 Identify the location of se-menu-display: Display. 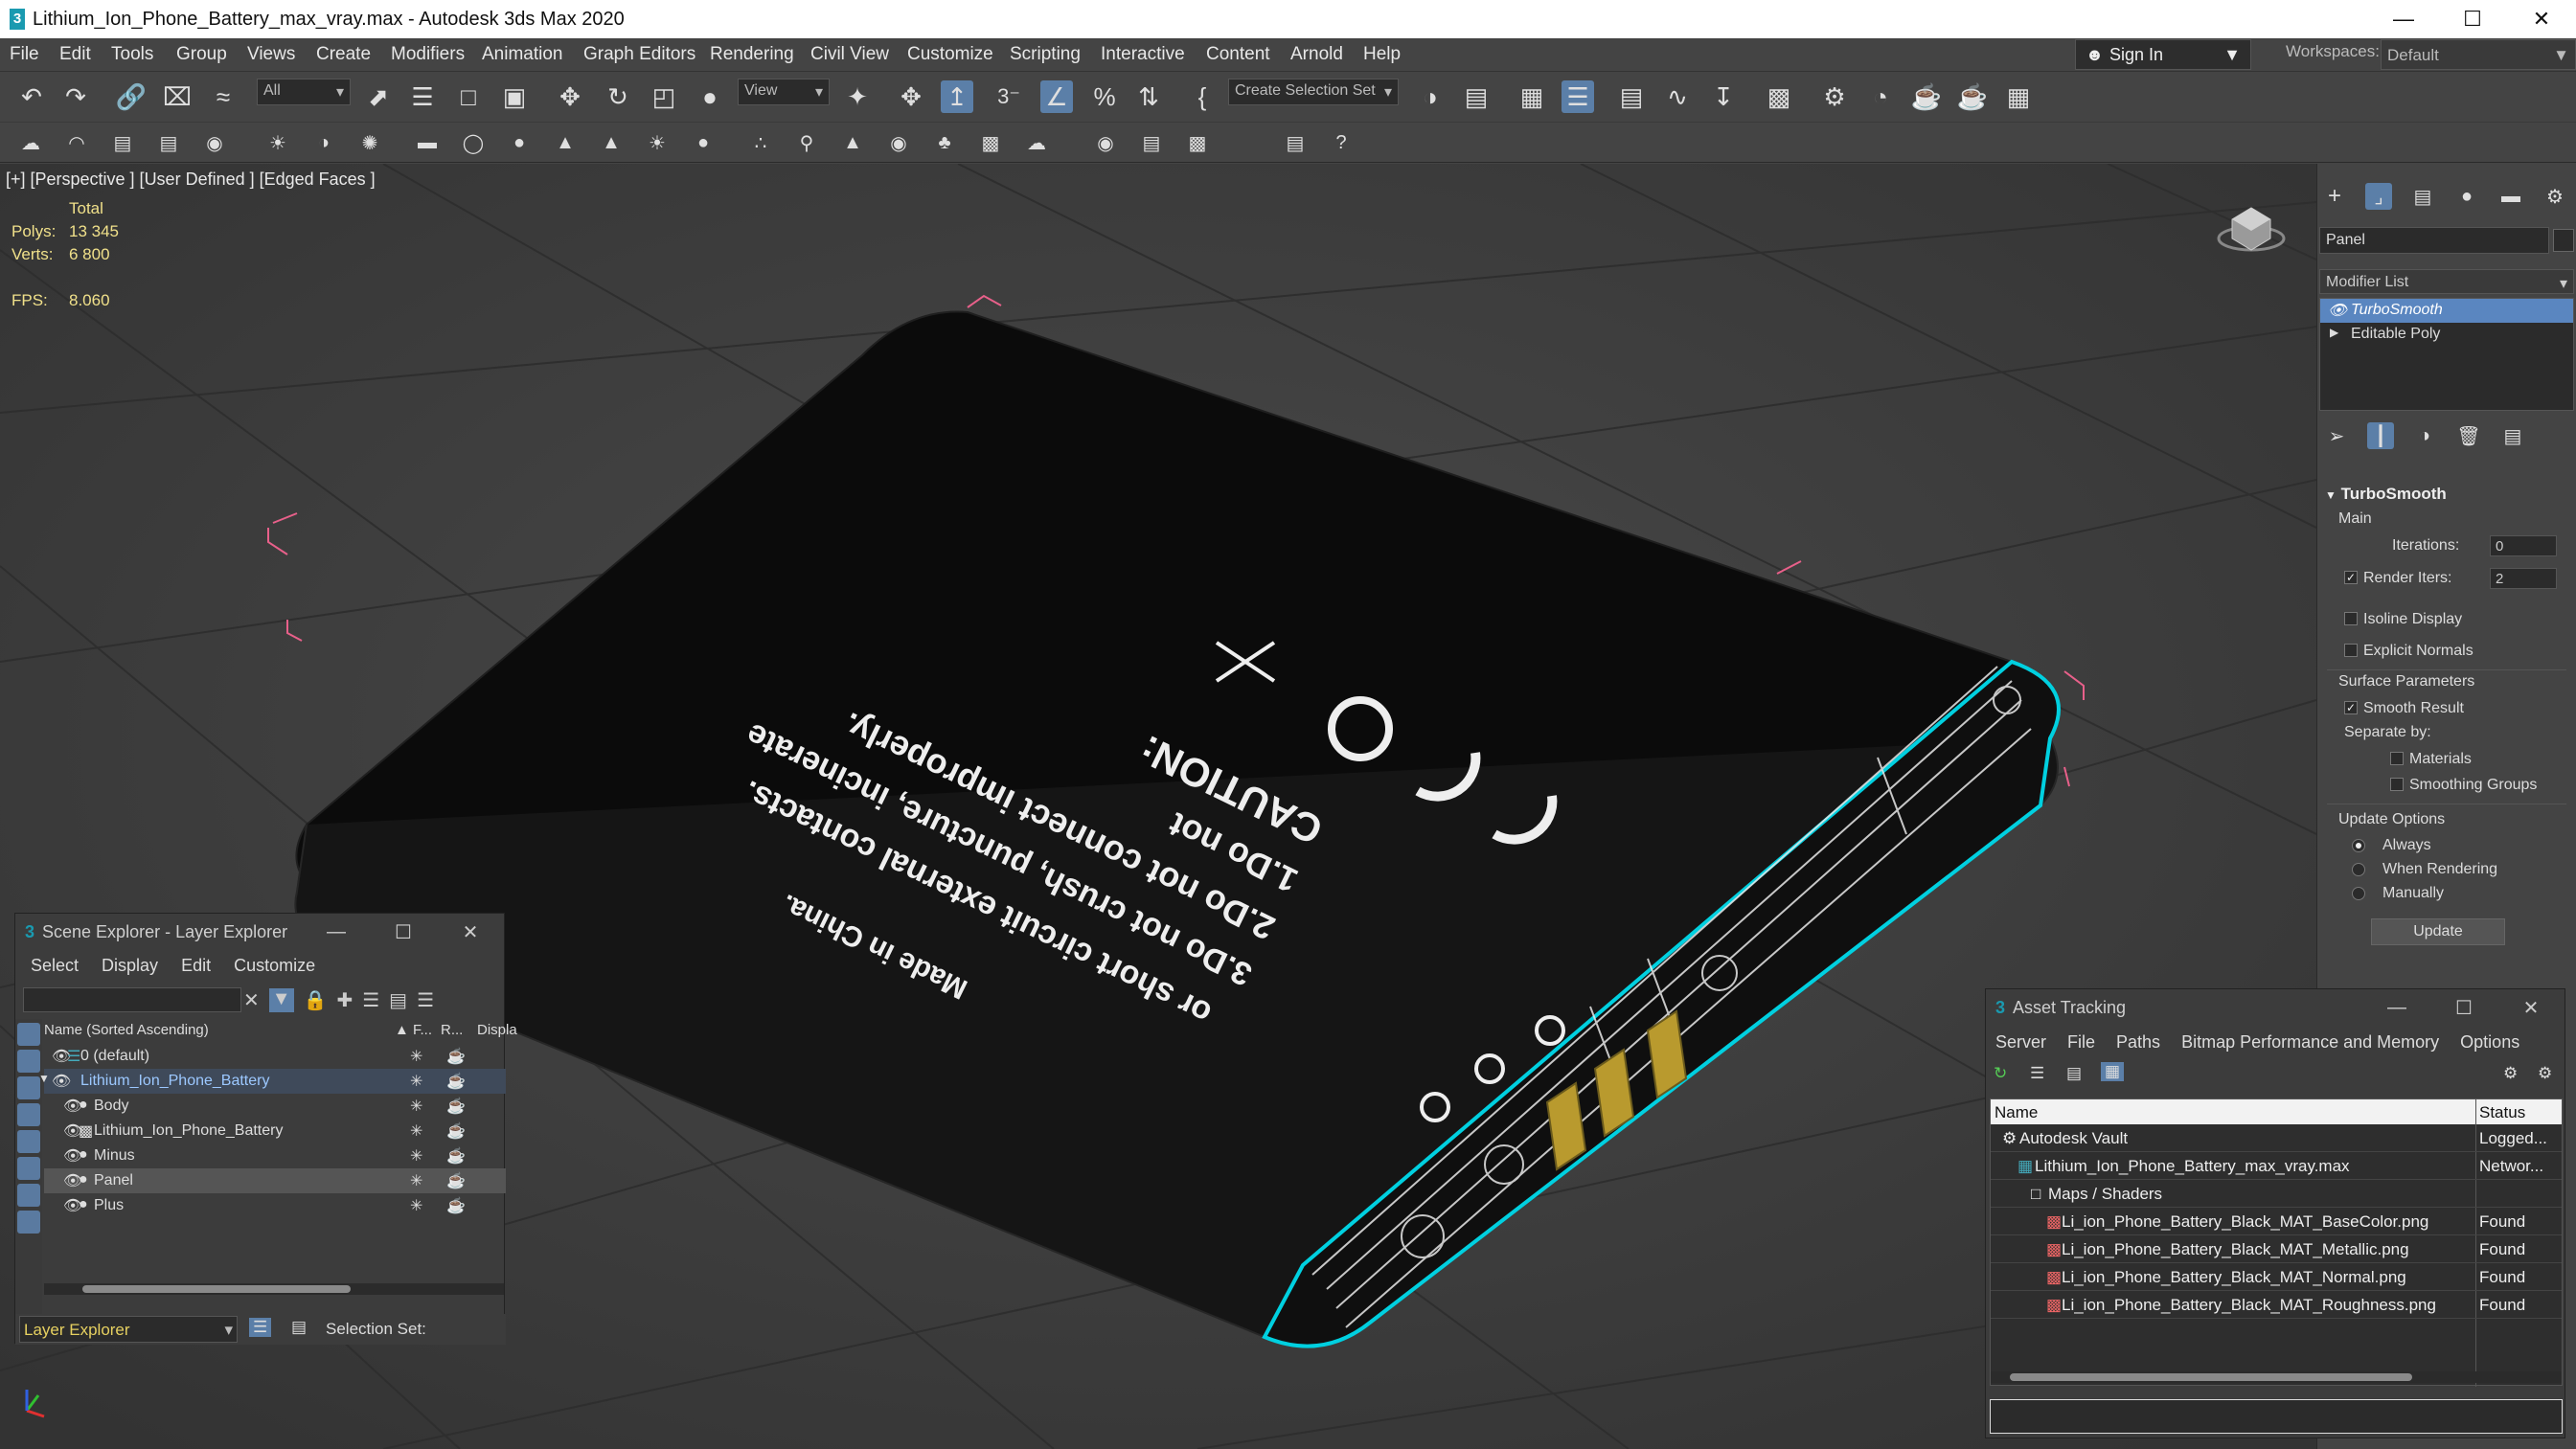
(130, 966).